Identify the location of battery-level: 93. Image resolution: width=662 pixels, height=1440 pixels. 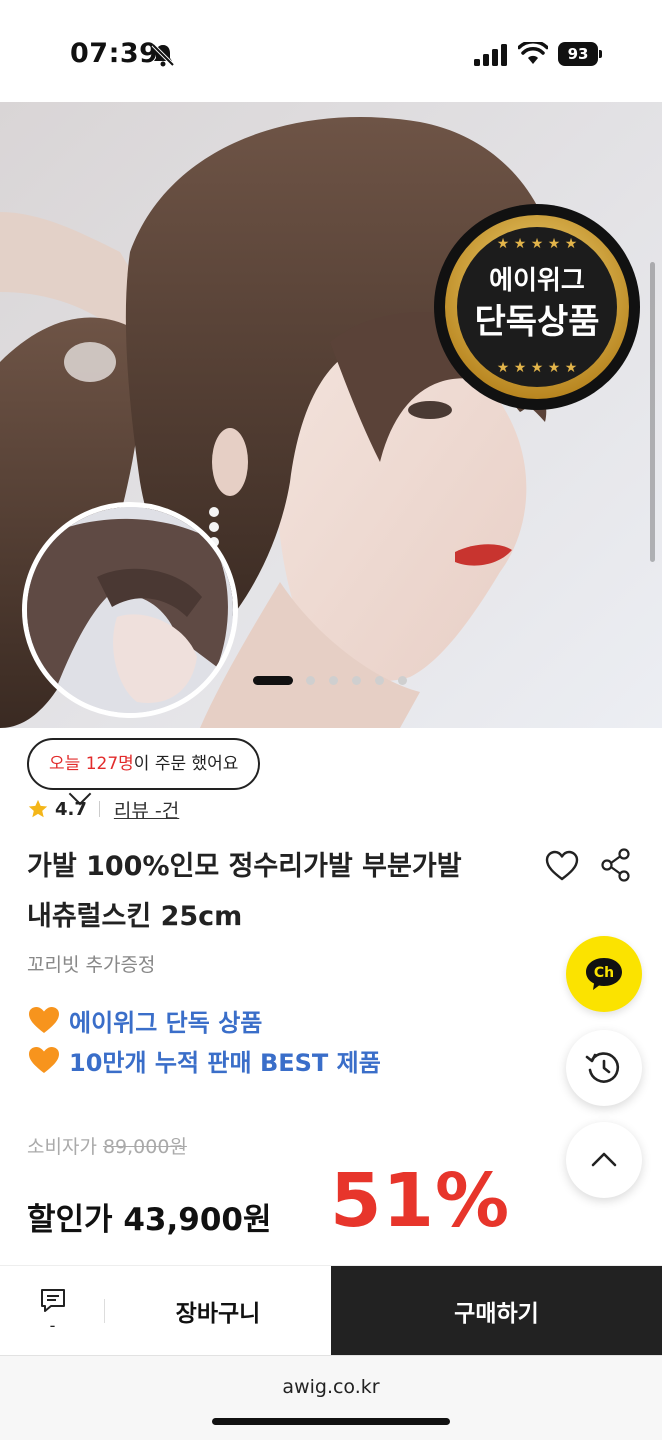
(578, 54).